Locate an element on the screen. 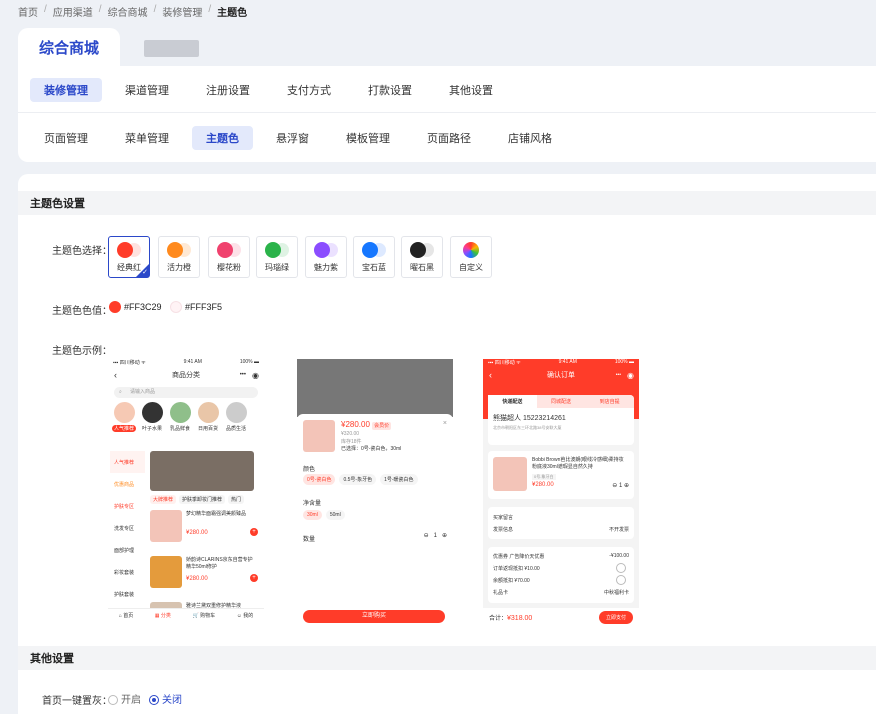  delivery-tab: 同城配送 is located at coordinates (561, 401).